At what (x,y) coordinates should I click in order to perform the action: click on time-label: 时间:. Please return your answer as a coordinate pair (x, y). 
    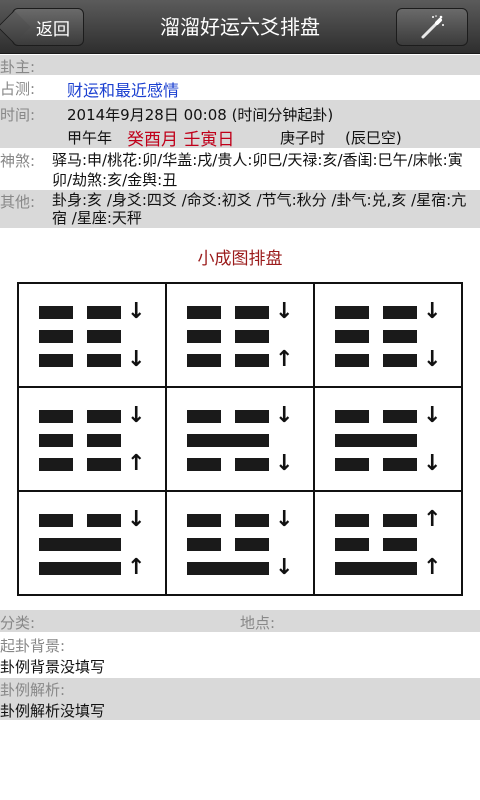
    Looking at the image, I should click on (18, 115).